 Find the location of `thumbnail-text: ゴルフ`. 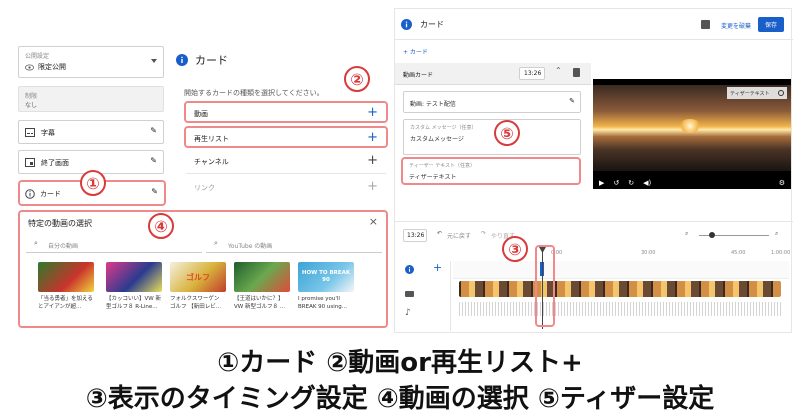

thumbnail-text: ゴルフ is located at coordinates (198, 277).